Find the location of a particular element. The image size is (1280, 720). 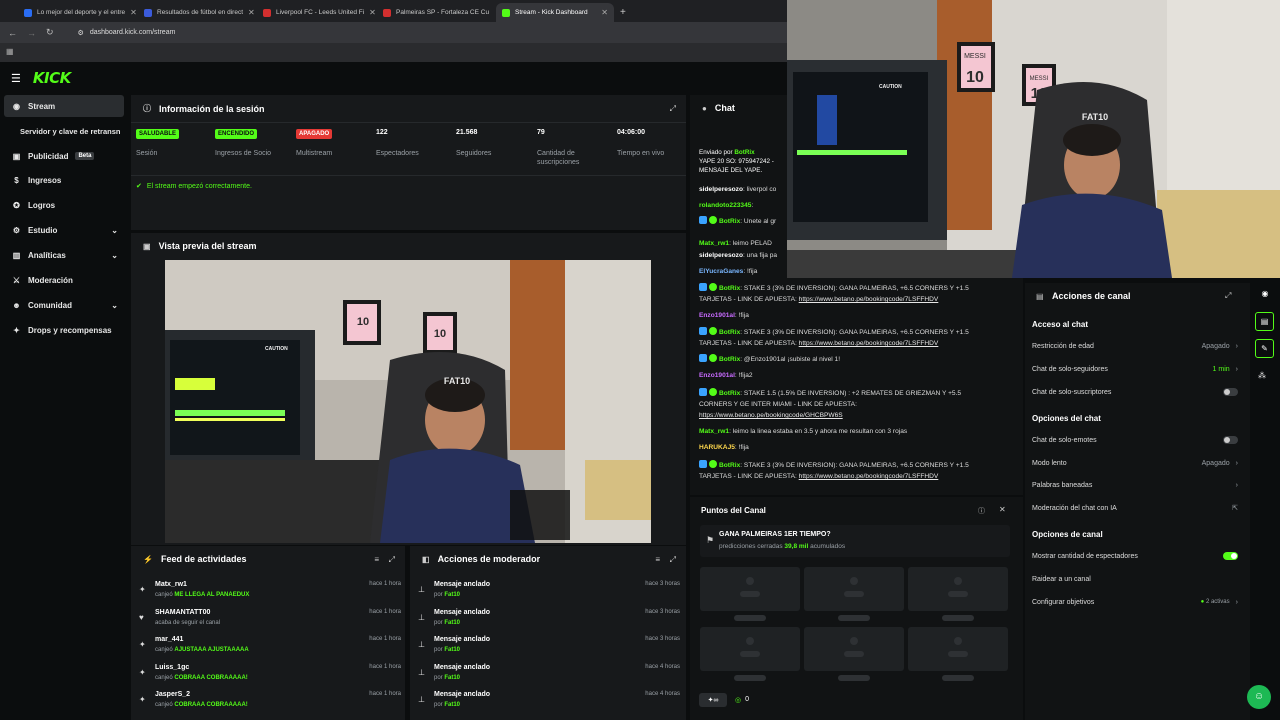

chat-message: sidelperesozo: liverpol co is located at coordinates (742, 189).